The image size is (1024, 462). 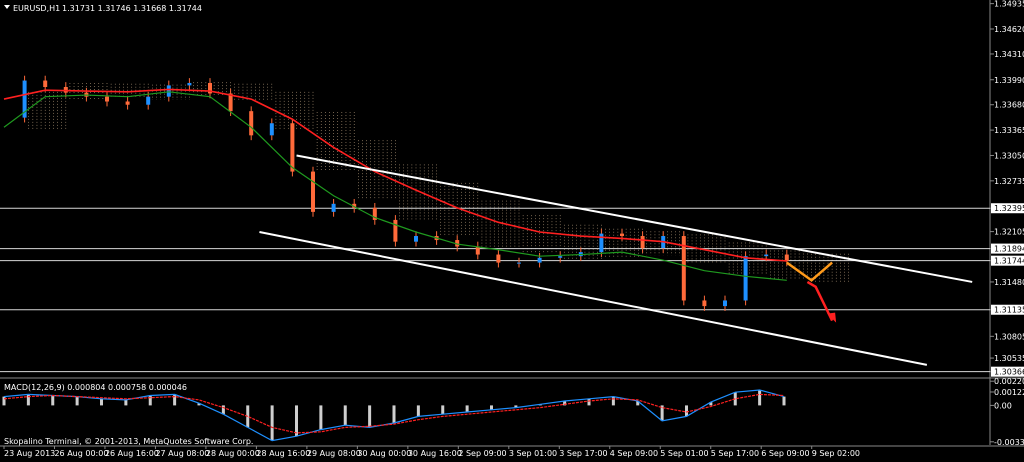 What do you see at coordinates (233, 453) in the screenshot?
I see `time-tick-label: 28 Aug 00:00` at bounding box center [233, 453].